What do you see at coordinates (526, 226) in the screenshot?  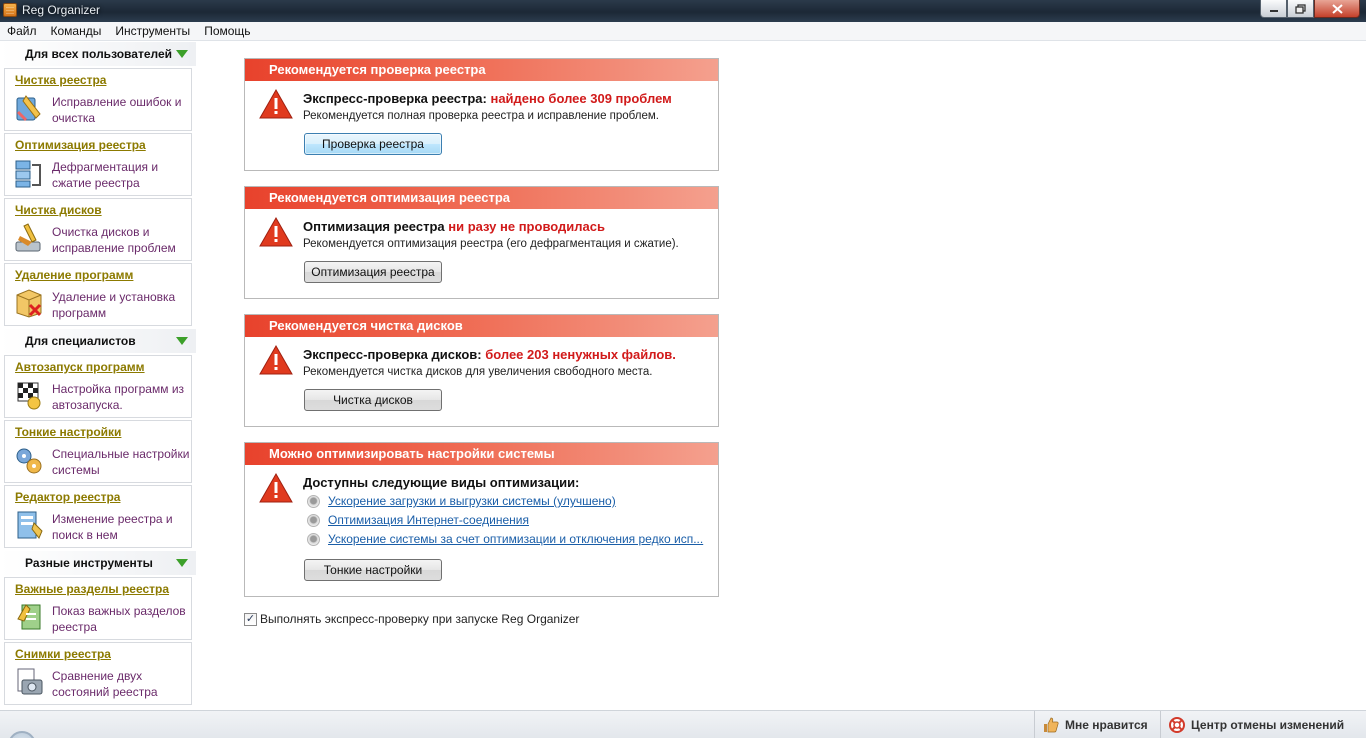 I see `headline-alert: ни разу не проводилась` at bounding box center [526, 226].